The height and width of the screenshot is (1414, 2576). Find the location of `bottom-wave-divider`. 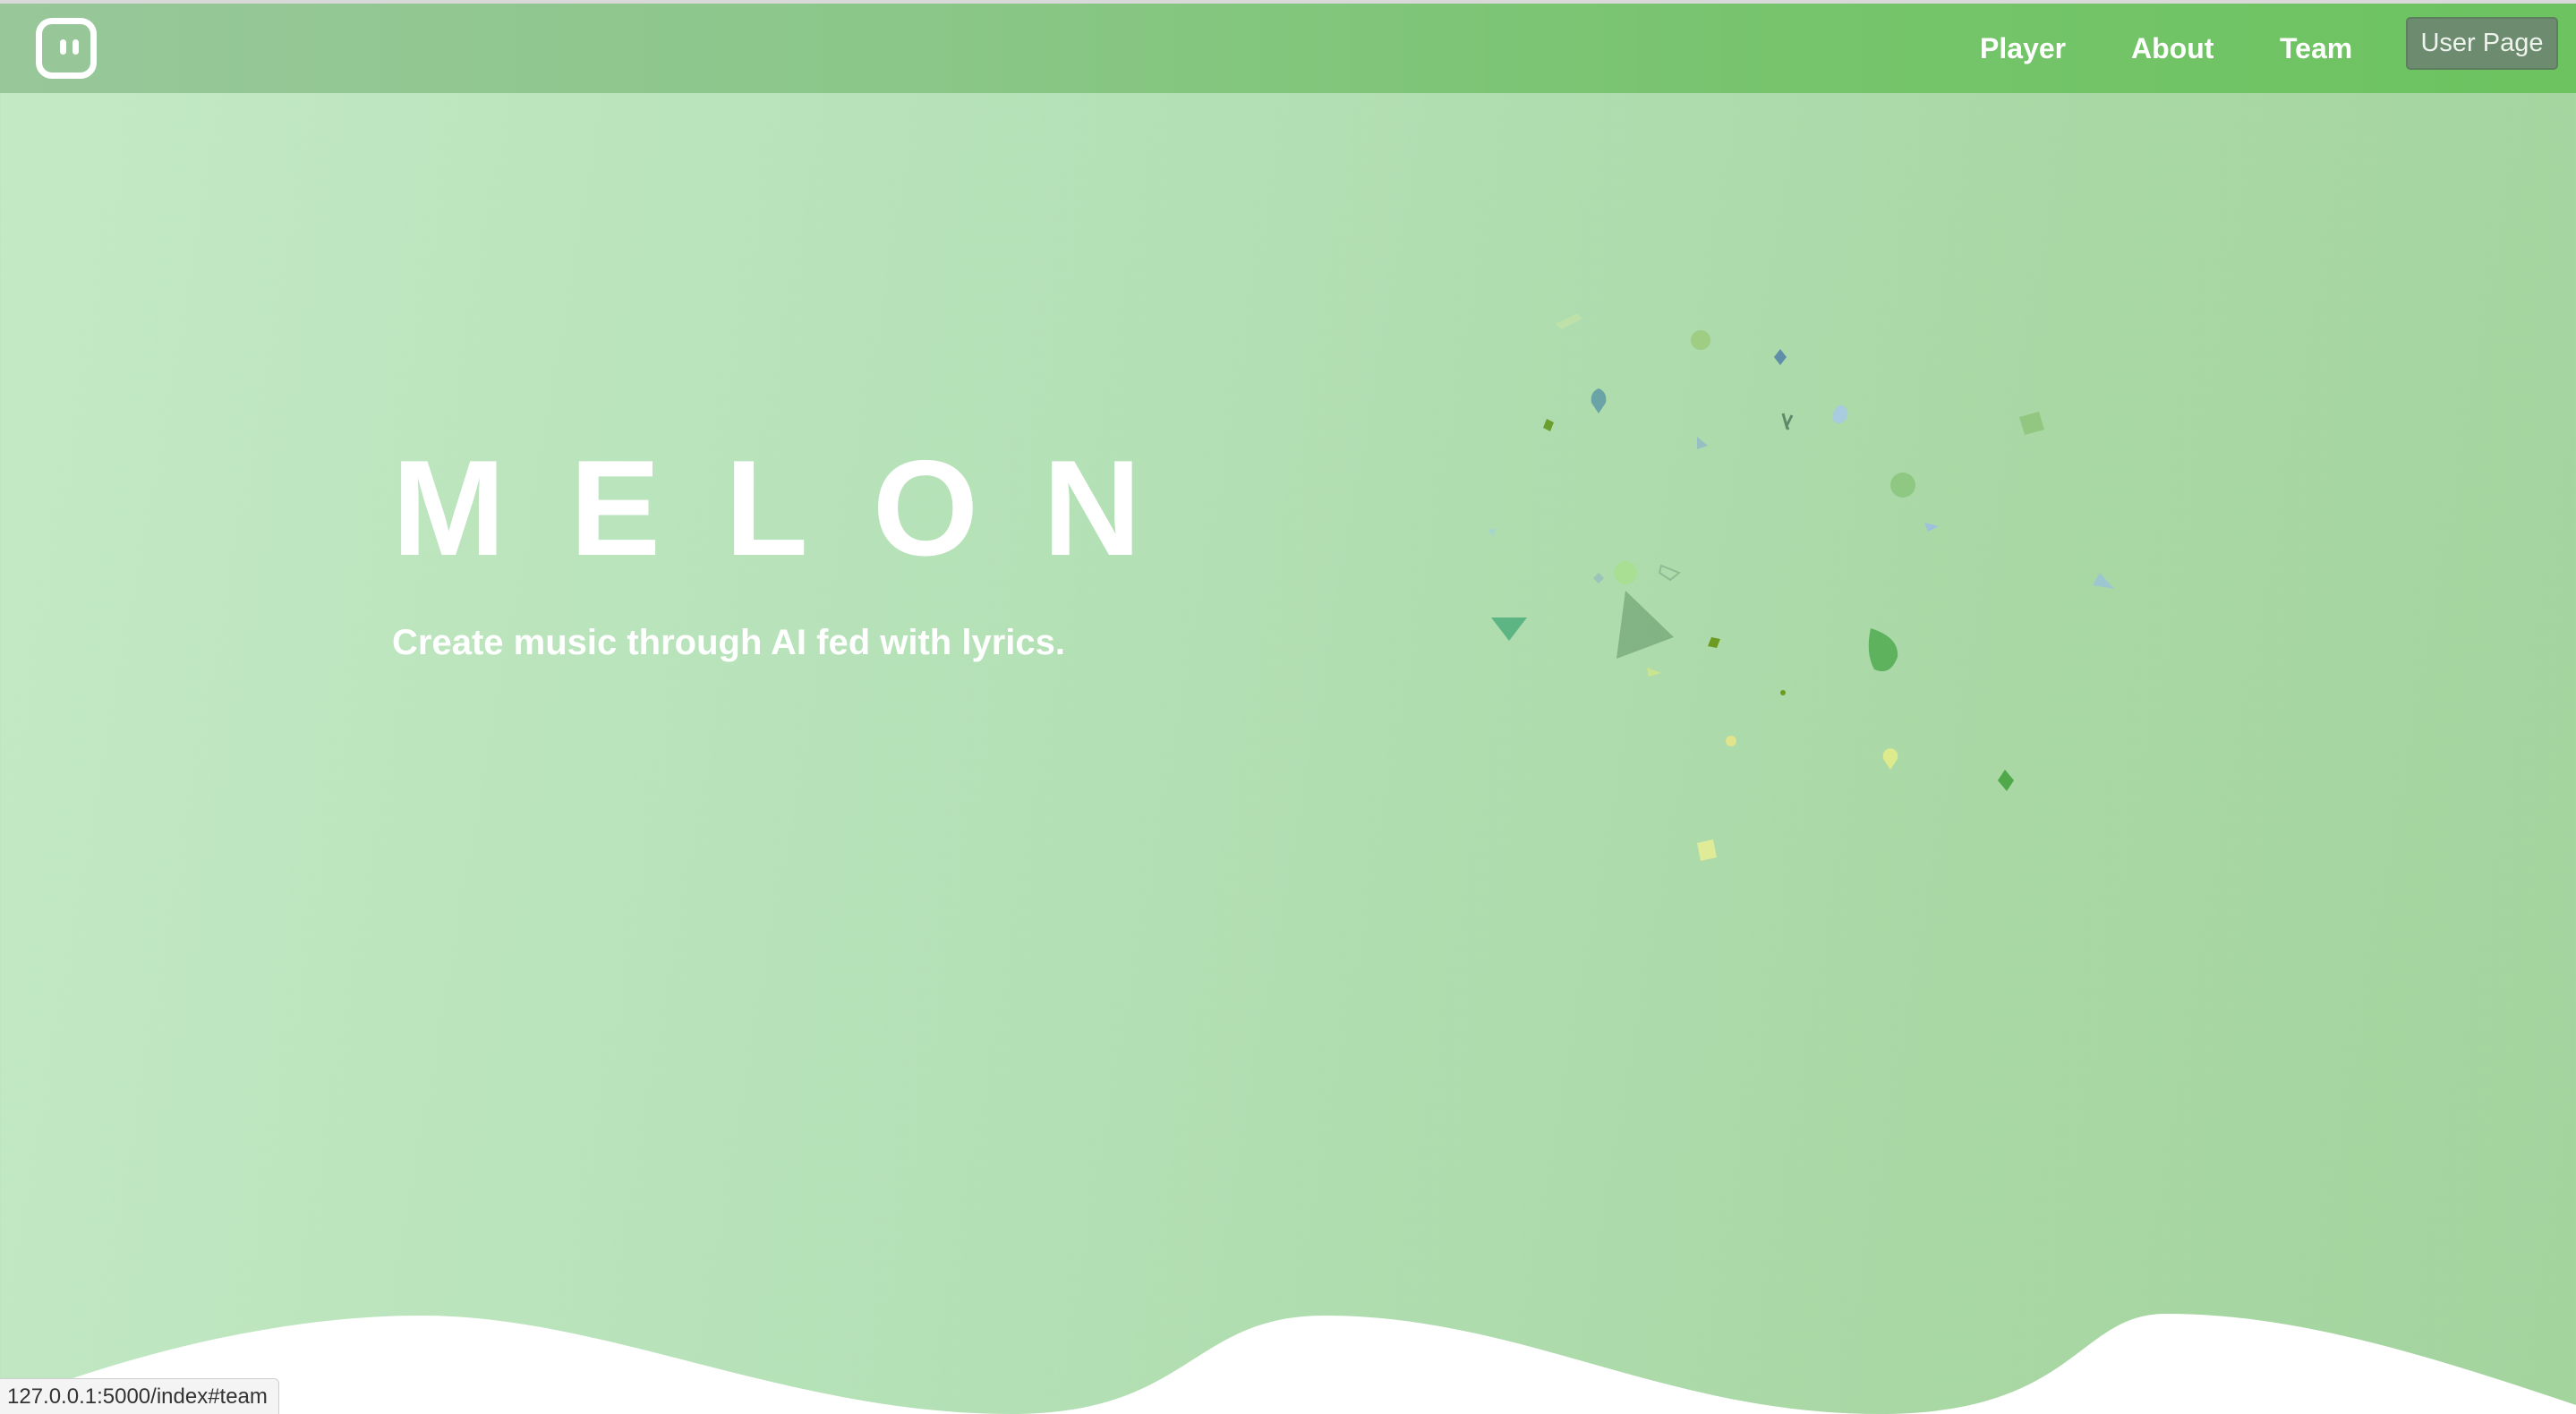

bottom-wave-divider is located at coordinates (1288, 1364).